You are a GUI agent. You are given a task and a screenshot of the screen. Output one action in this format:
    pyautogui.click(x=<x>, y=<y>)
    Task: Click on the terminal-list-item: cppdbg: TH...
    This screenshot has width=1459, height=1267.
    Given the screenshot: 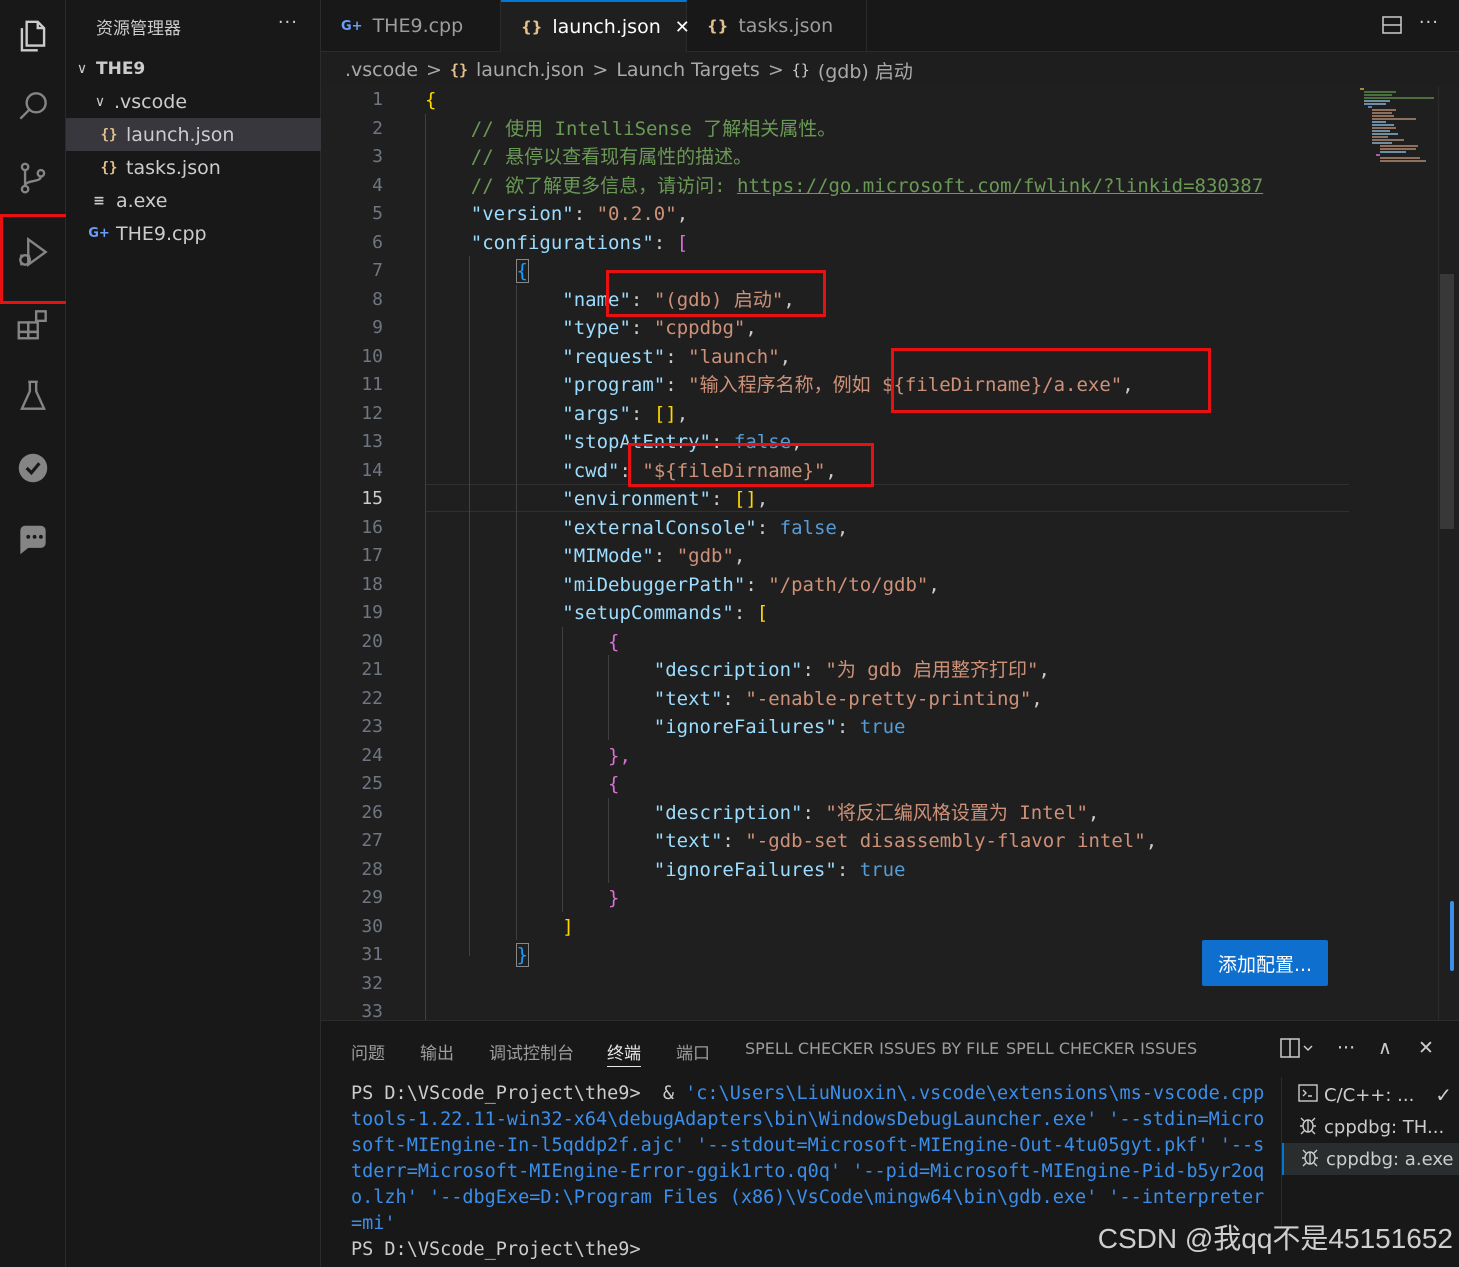 What is the action you would take?
    pyautogui.click(x=1370, y=1127)
    